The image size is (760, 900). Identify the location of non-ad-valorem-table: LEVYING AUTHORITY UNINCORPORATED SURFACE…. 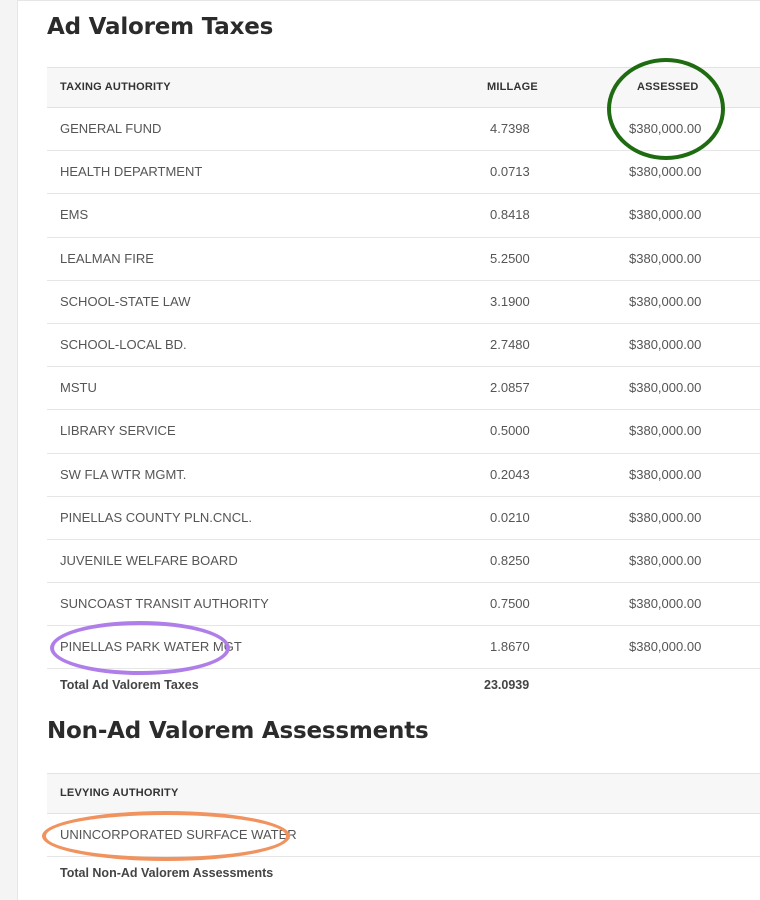
(403, 831).